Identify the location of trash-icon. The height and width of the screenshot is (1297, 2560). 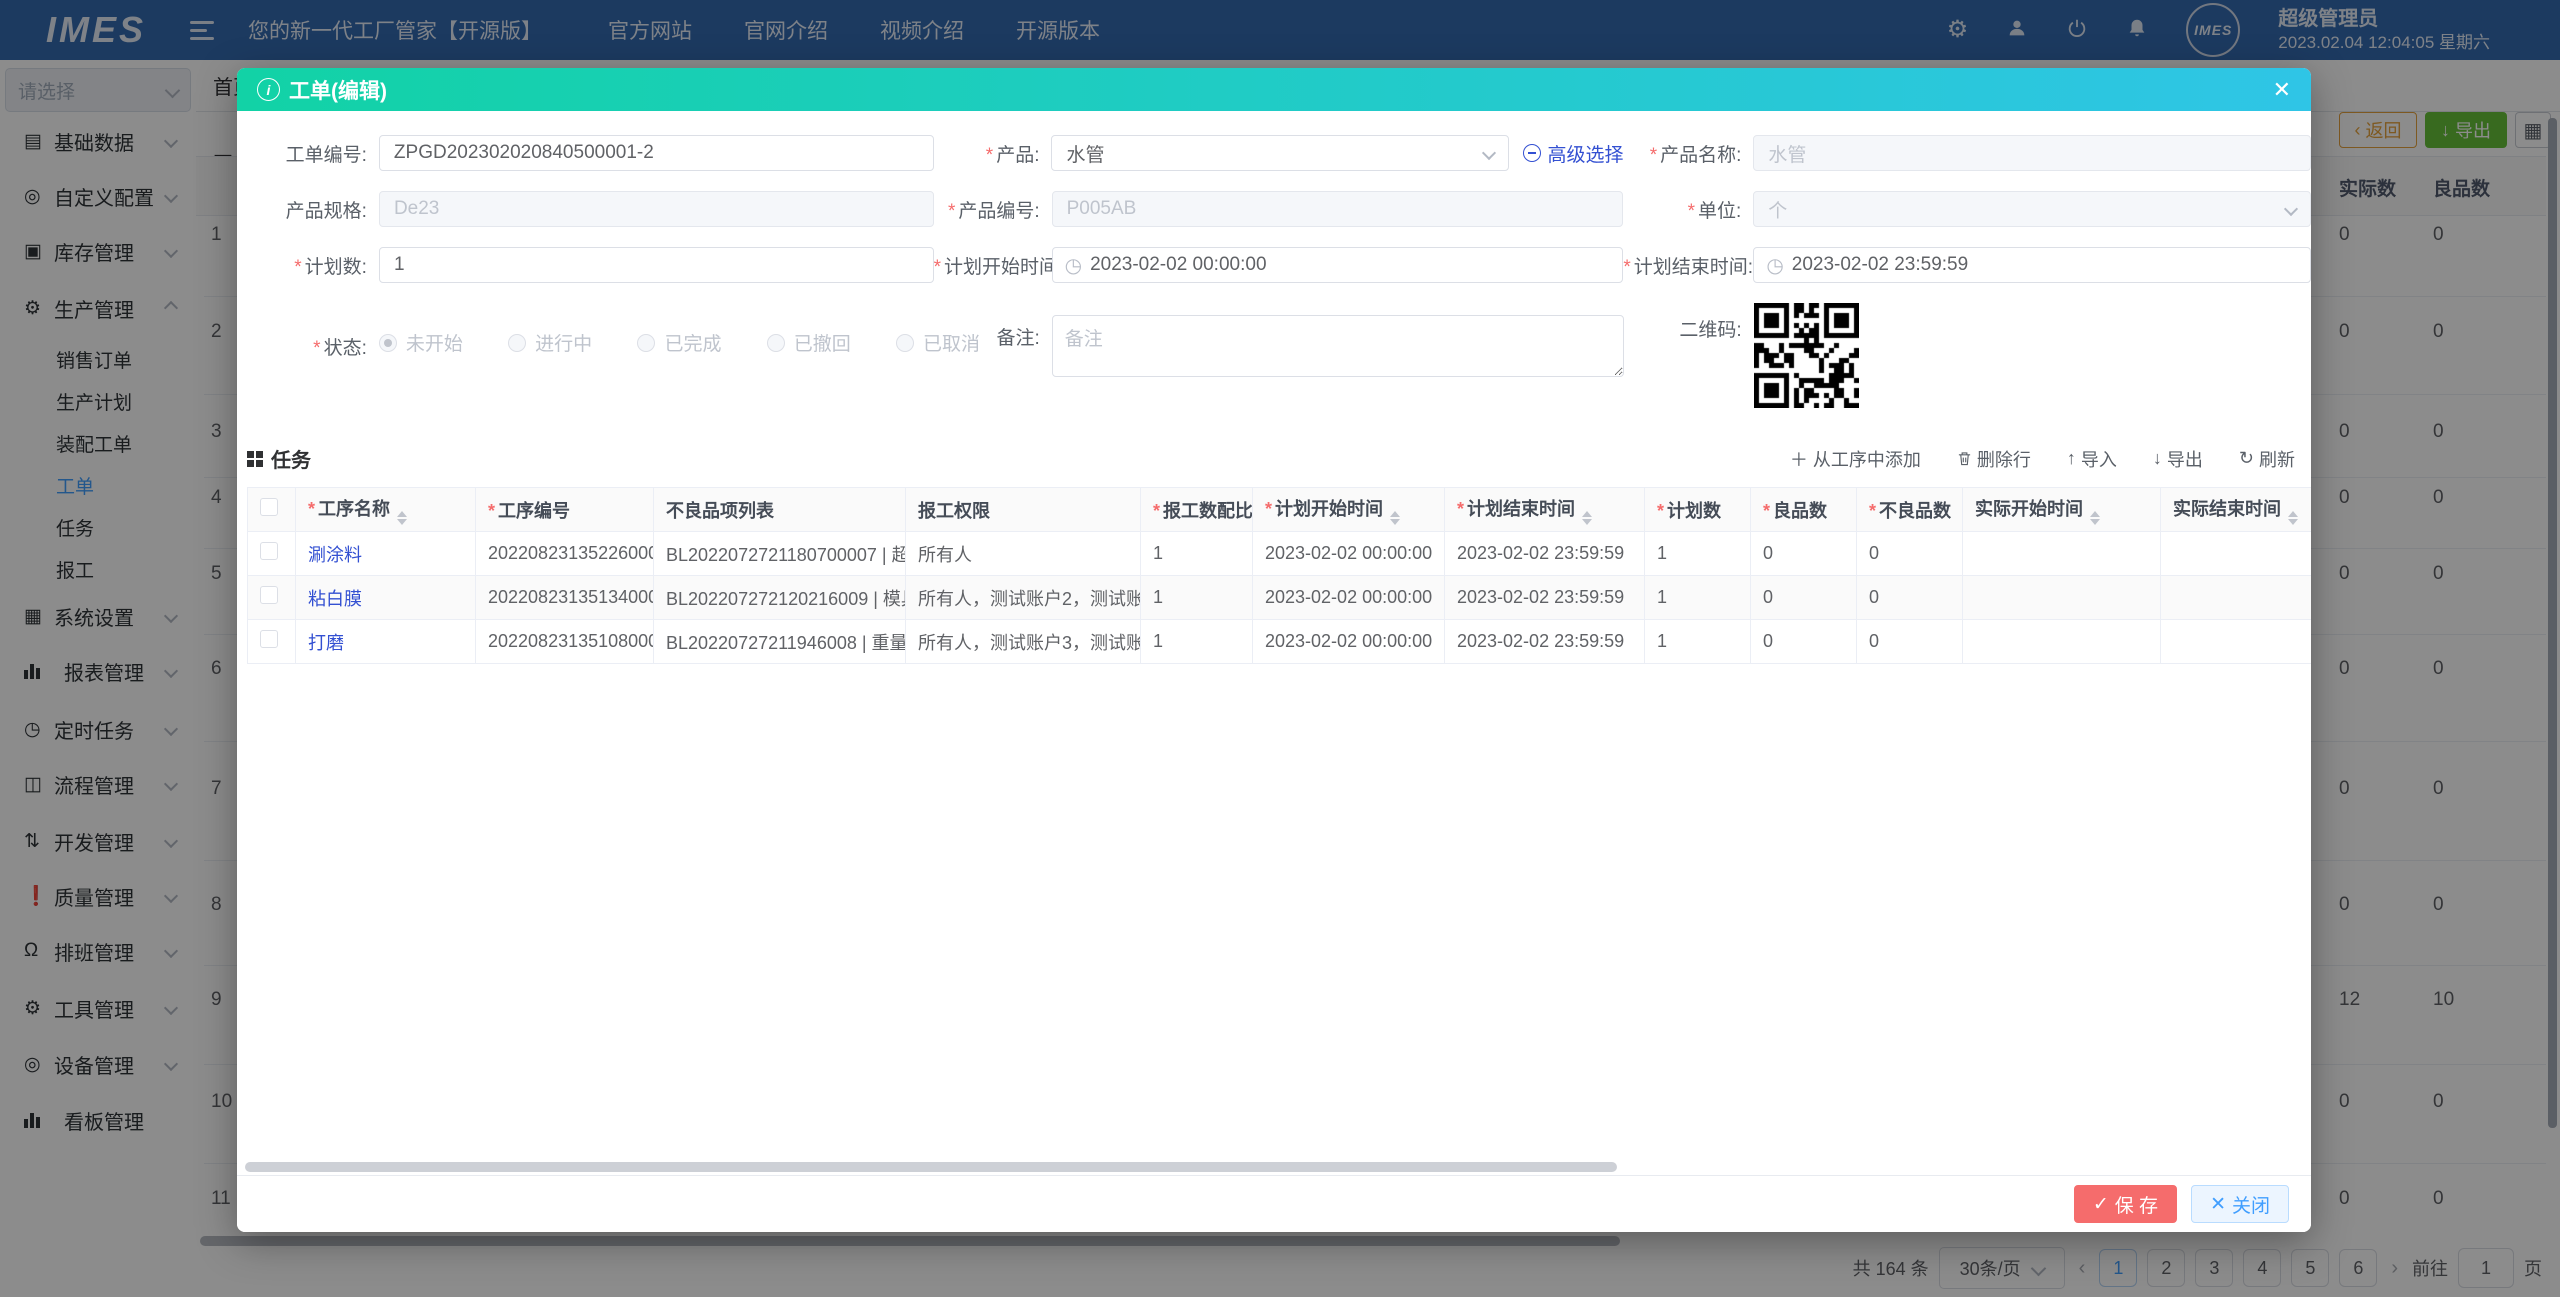
(1964, 459).